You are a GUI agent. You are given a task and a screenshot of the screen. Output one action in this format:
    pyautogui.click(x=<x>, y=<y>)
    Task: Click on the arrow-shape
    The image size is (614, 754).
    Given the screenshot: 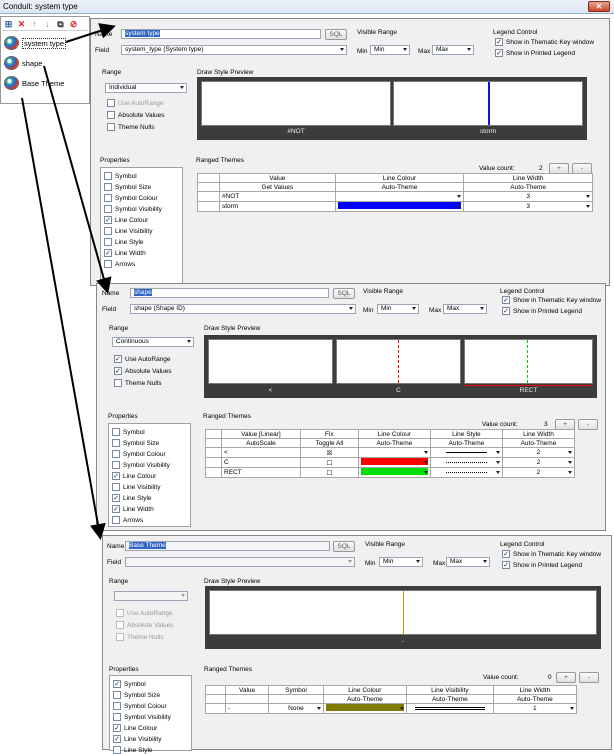 What is the action you would take?
    pyautogui.click(x=77, y=179)
    